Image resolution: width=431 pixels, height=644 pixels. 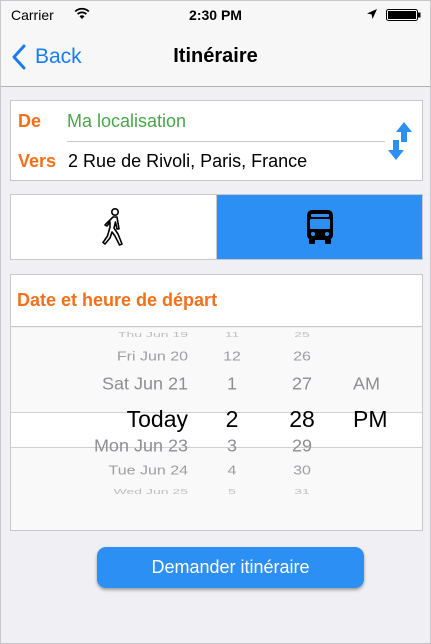 What do you see at coordinates (187, 161) in the screenshot?
I see `to-field: 2 Rue de Rivoli, Paris, France` at bounding box center [187, 161].